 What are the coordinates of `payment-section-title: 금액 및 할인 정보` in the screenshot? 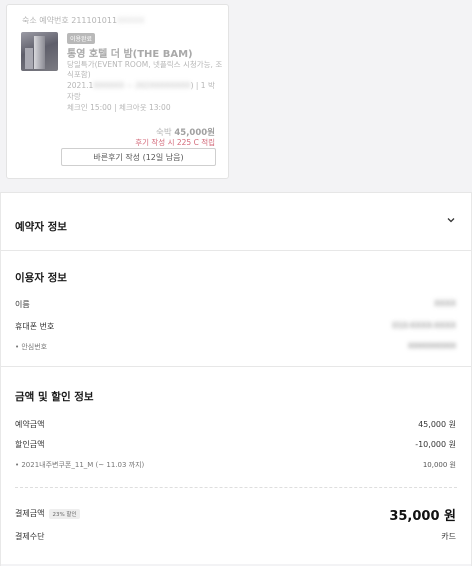 It's located at (54, 397).